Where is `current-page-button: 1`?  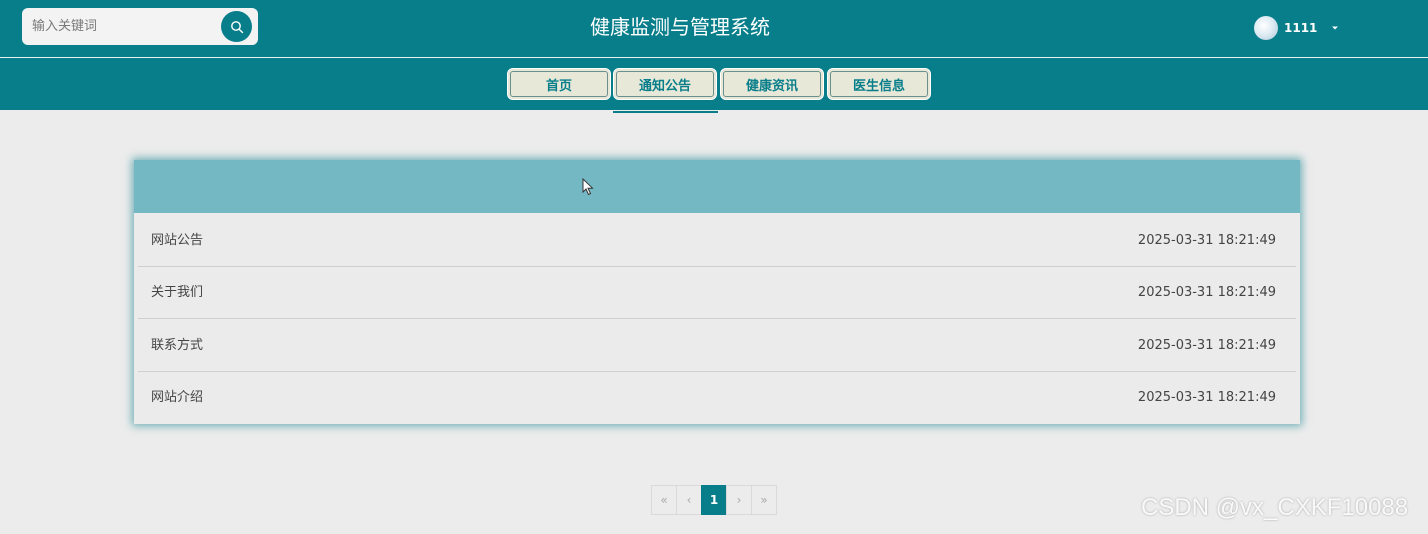 current-page-button: 1 is located at coordinates (714, 500).